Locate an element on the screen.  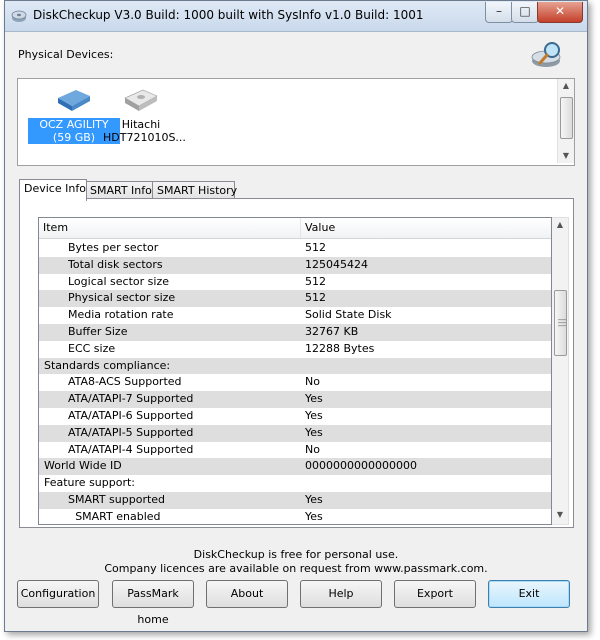
configuration-button: Configuration is located at coordinates (58, 594).